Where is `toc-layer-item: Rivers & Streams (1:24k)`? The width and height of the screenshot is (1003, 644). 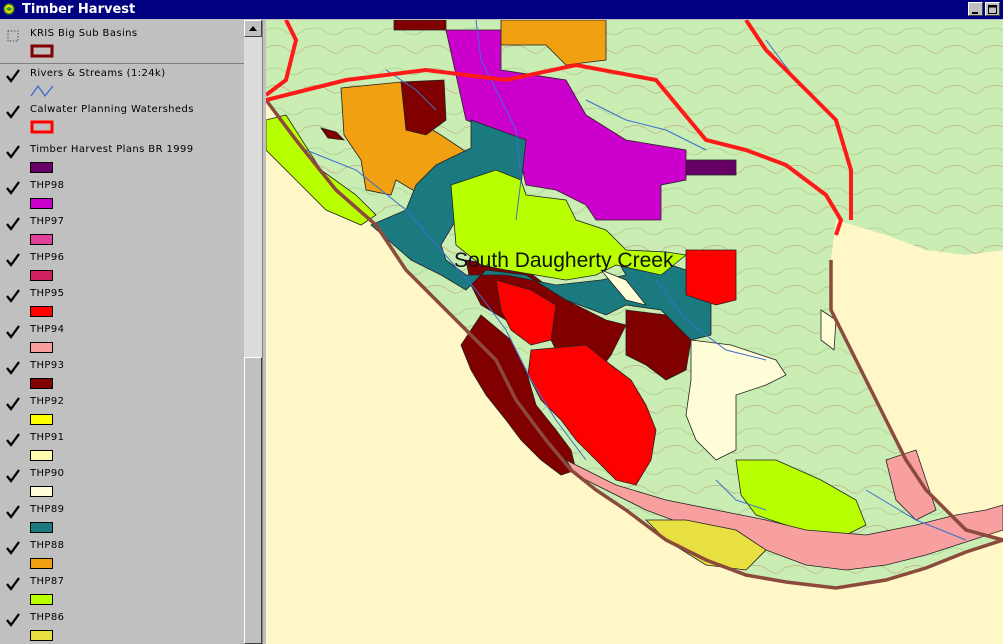 toc-layer-item: Rivers & Streams (1:24k) is located at coordinates (122, 84).